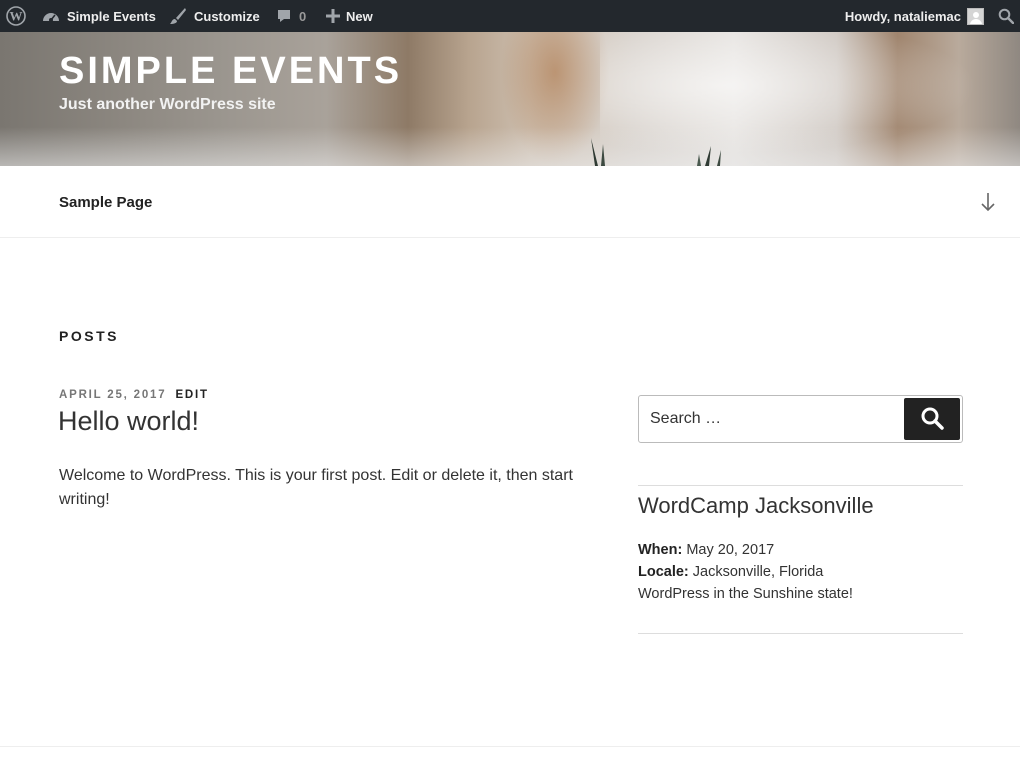  I want to click on brush-icon, so click(178, 16).